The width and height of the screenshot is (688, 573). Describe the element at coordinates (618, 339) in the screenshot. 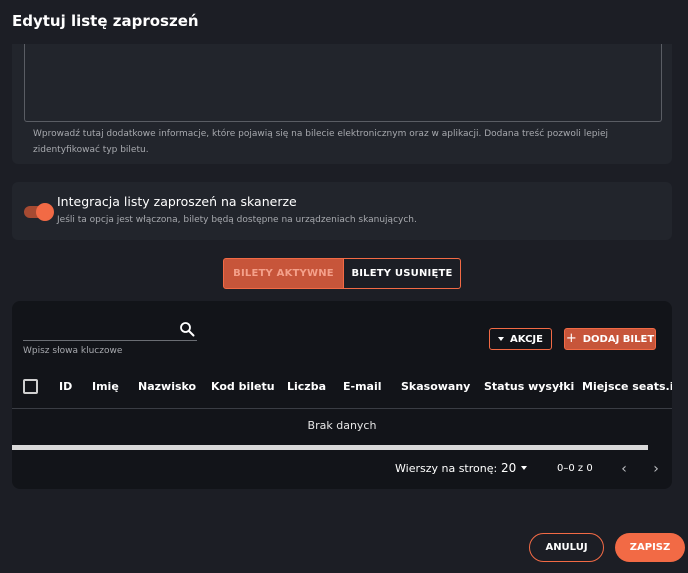

I see `add-ticket-label: DODAJ BILET` at that location.